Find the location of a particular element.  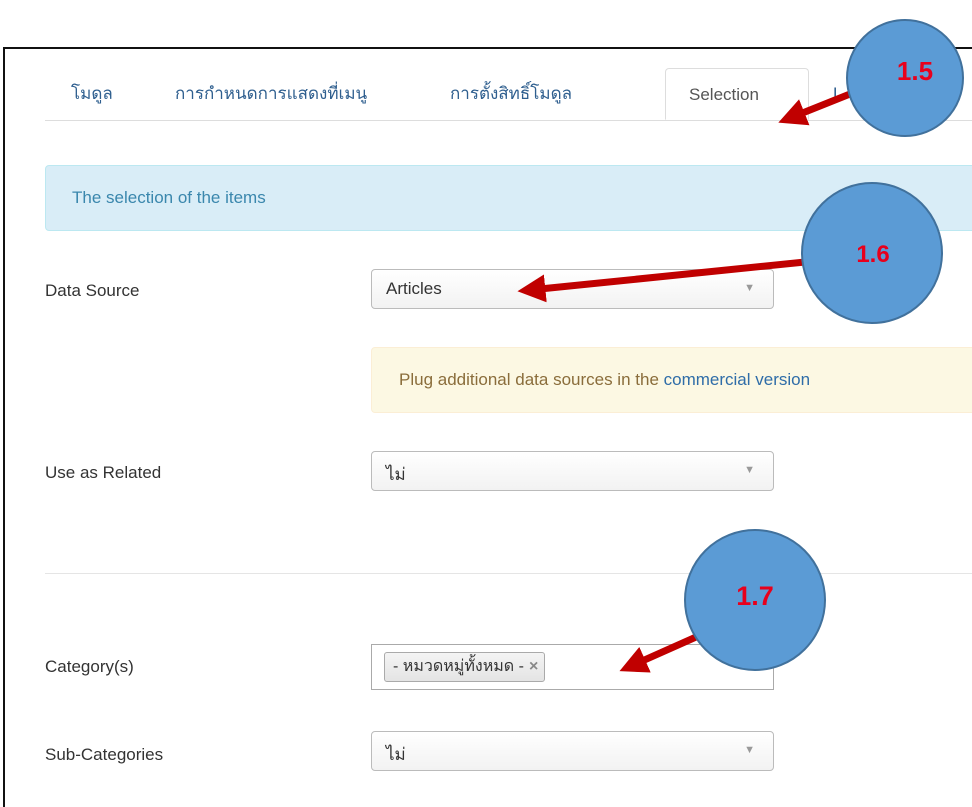

category-chip-label: - หมวดหมู่ทั้งหมด - is located at coordinates (458, 666).